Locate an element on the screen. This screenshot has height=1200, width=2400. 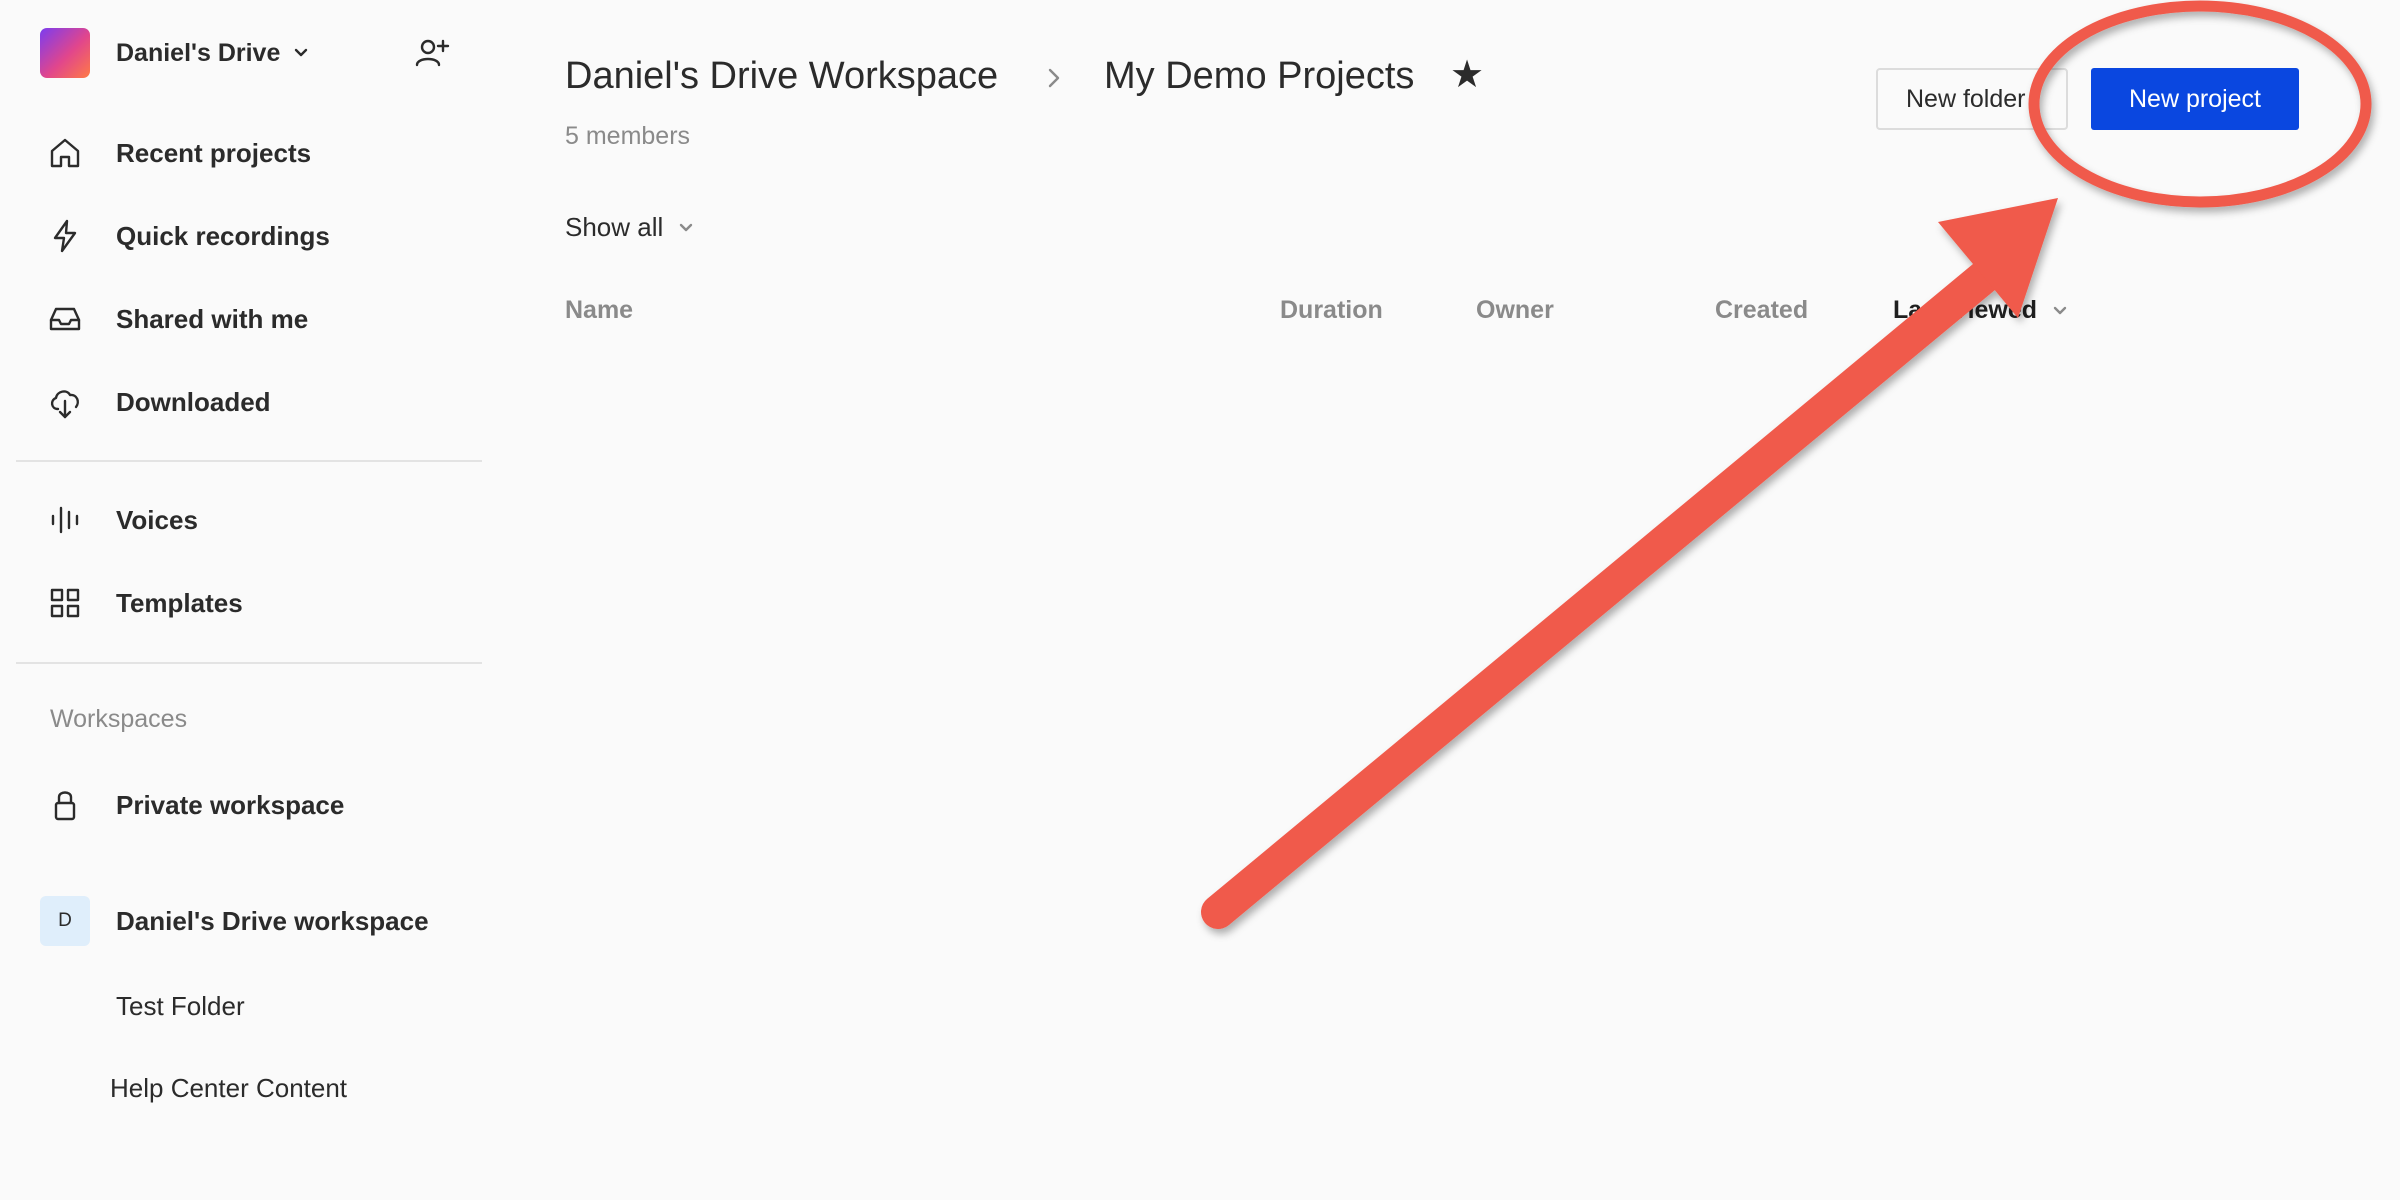
nav-workspace-daniels-drive: D Daniel's Drive workspace is located at coordinates (234, 921).